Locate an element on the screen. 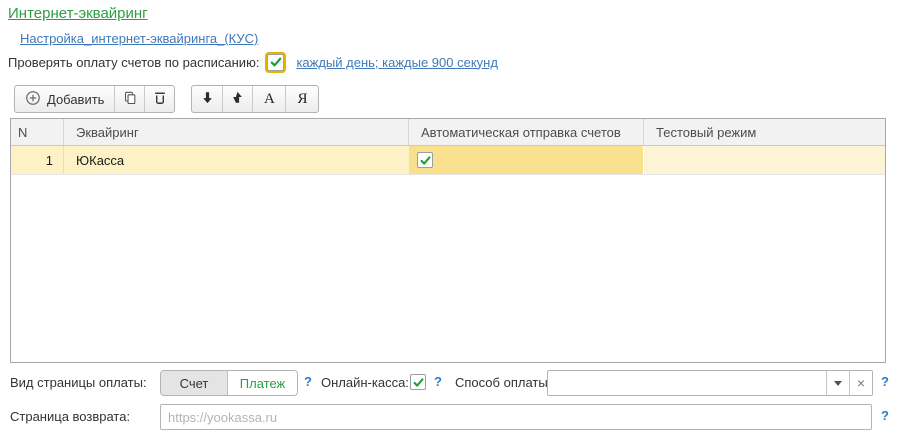 This screenshot has width=898, height=438. payment-method-combobox: × is located at coordinates (710, 383).